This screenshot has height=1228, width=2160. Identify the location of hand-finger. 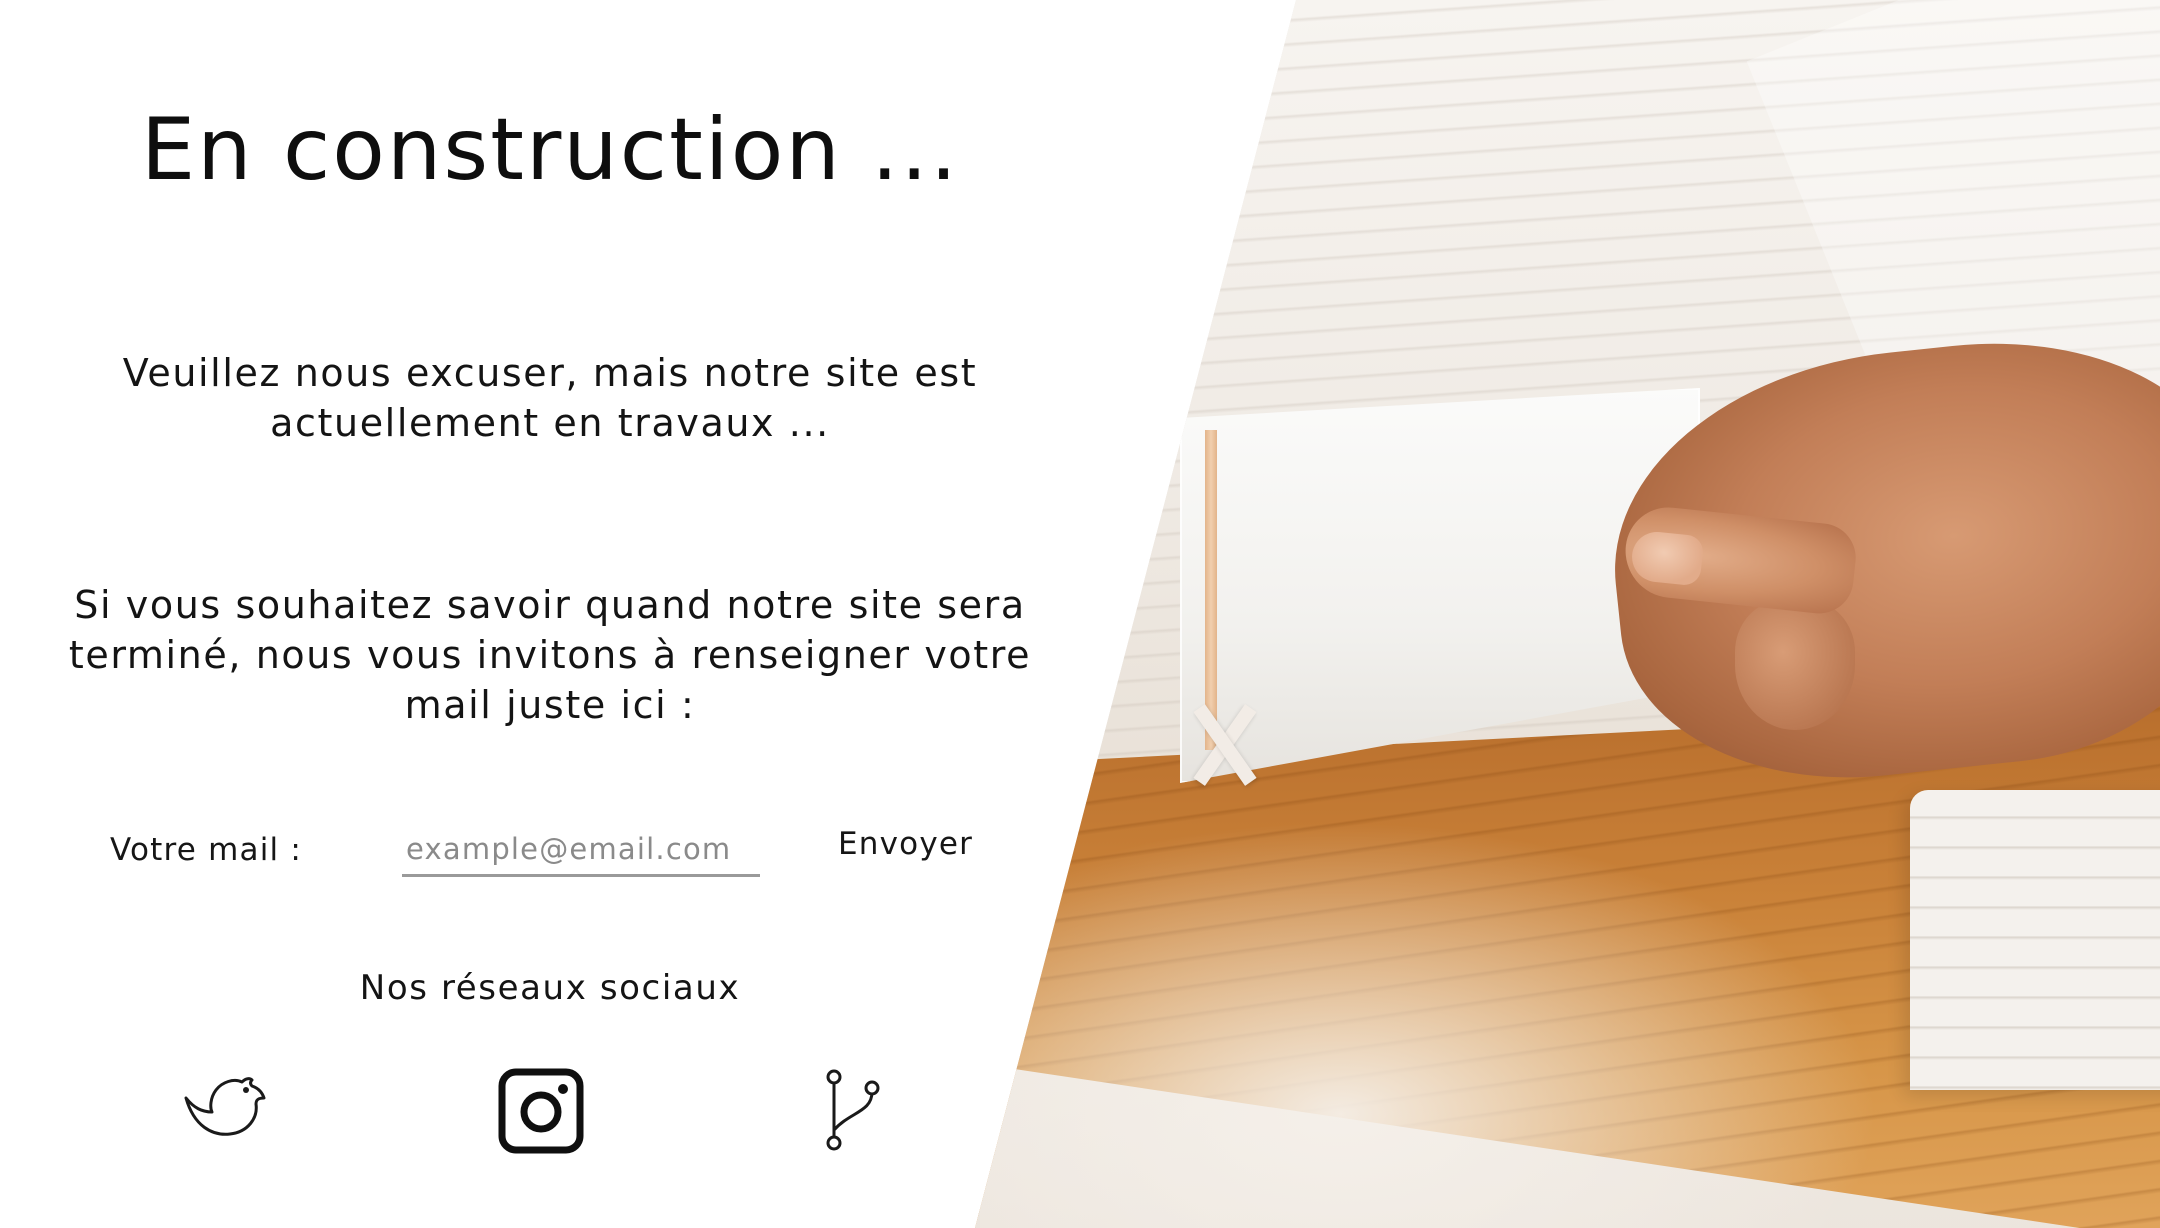
(1795, 665).